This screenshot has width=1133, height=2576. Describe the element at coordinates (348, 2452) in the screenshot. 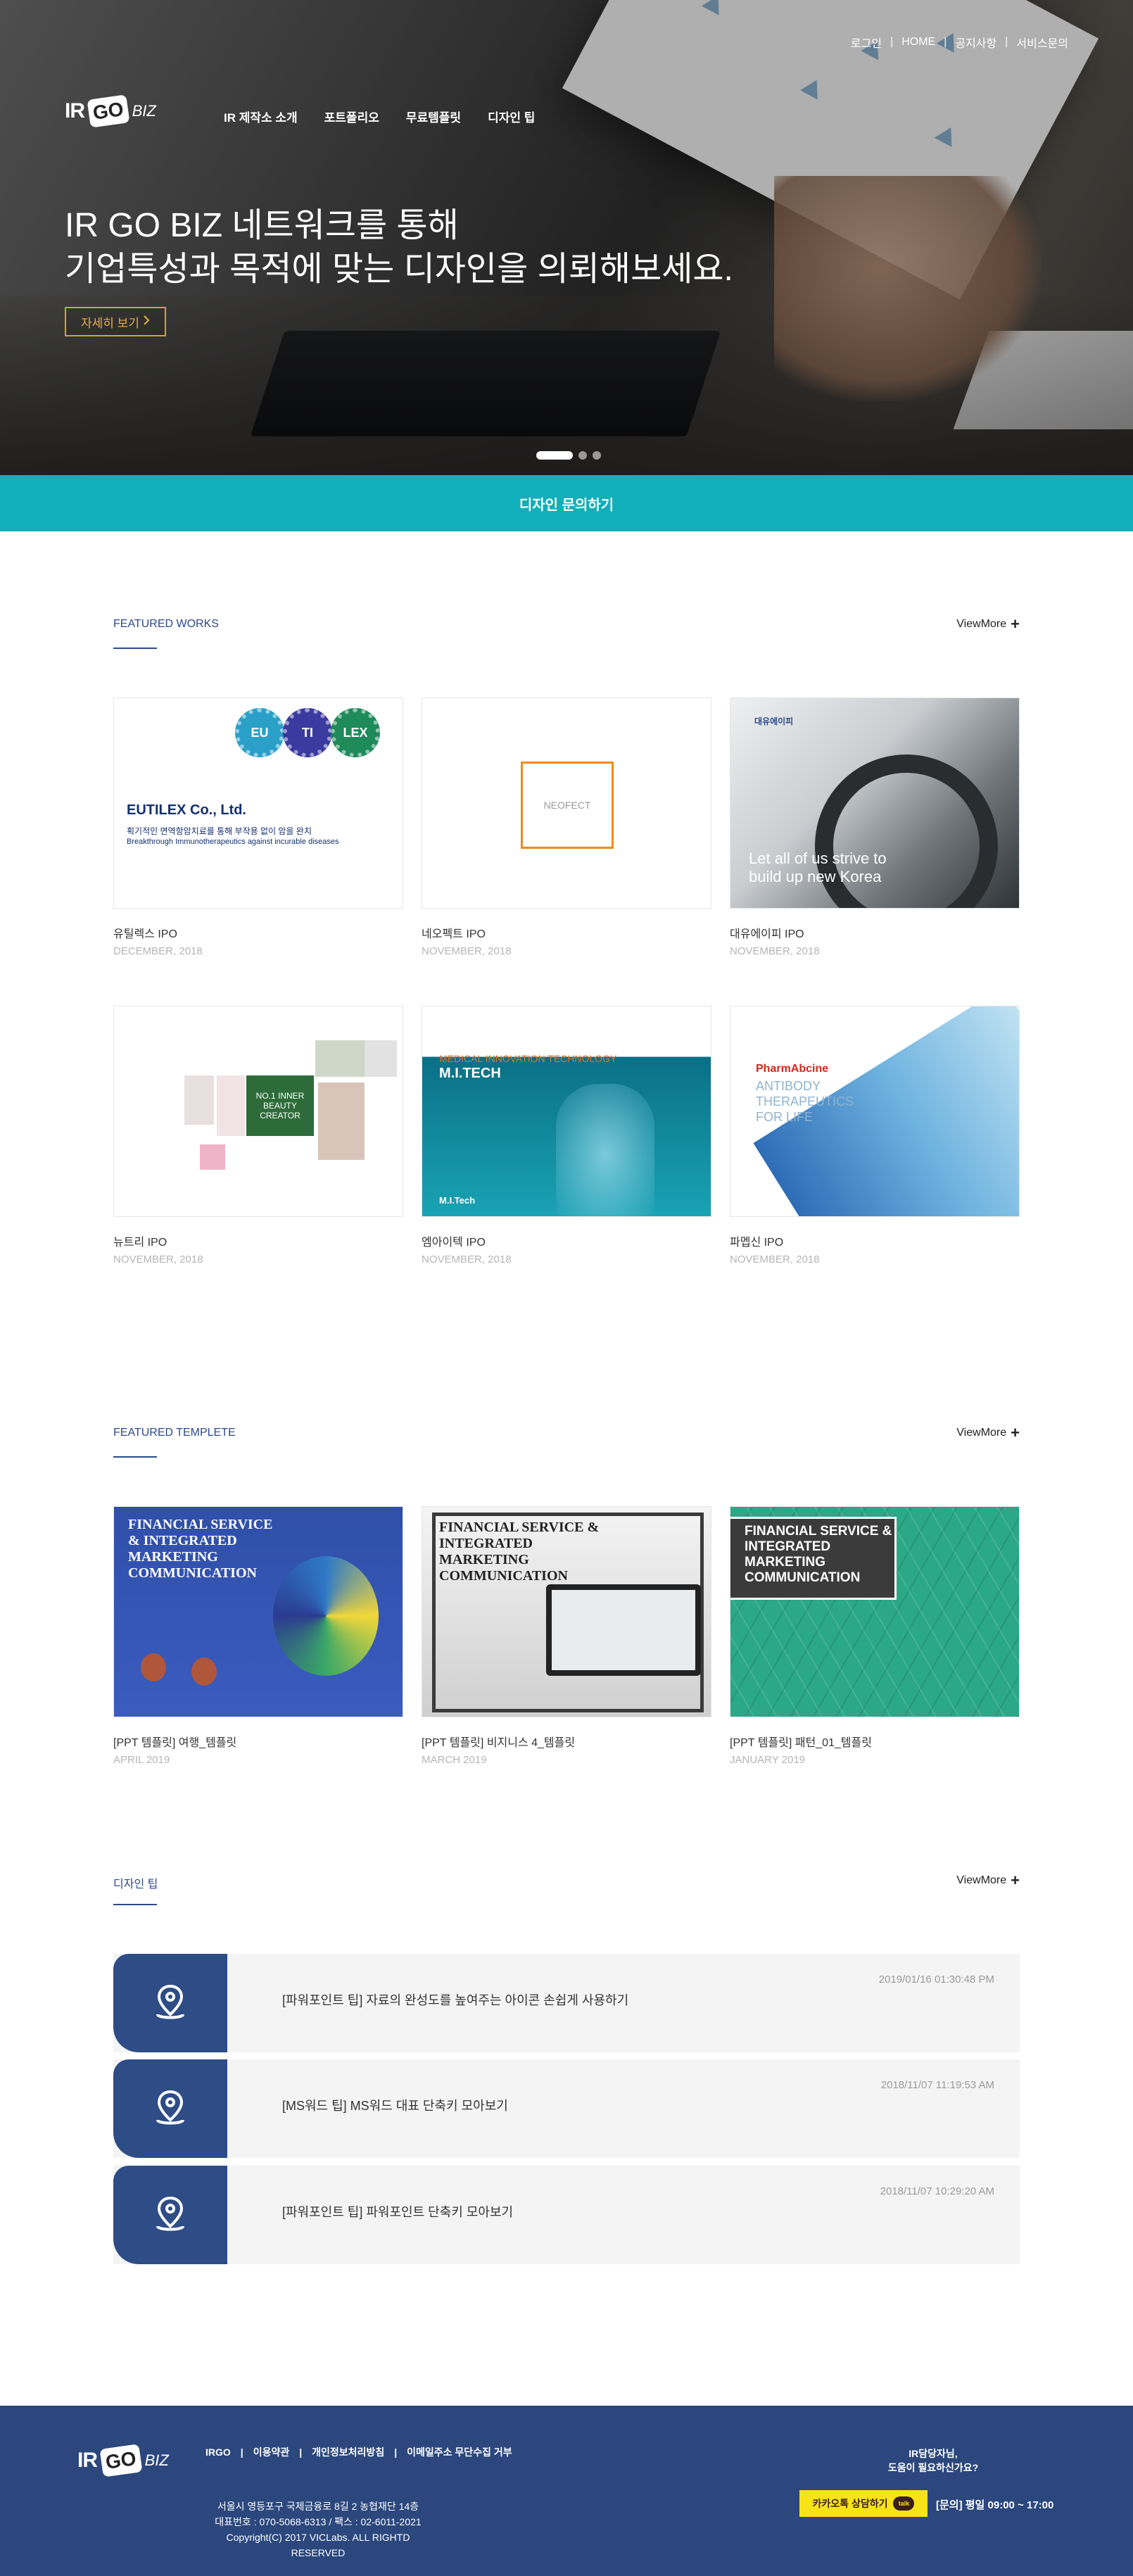

I see `footer-link-privacy: 개인정보처리방침` at that location.